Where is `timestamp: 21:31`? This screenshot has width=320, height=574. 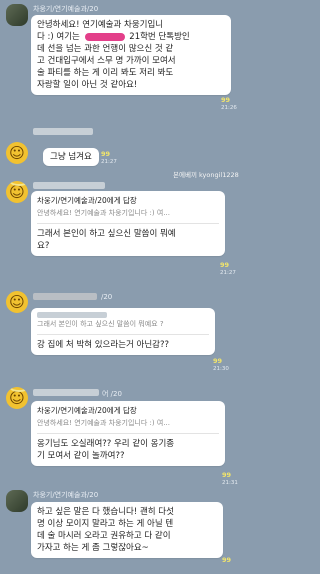
timestamp: 21:31 is located at coordinates (230, 483).